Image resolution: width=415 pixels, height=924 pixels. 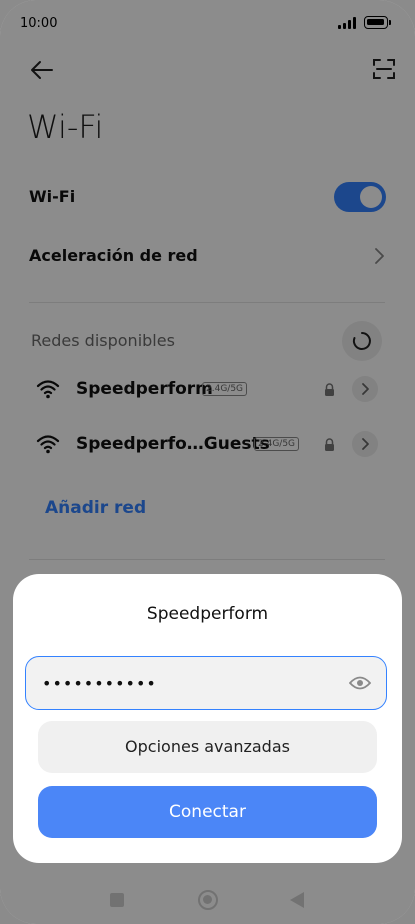 I want to click on connect-button: Conectar, so click(x=207, y=812).